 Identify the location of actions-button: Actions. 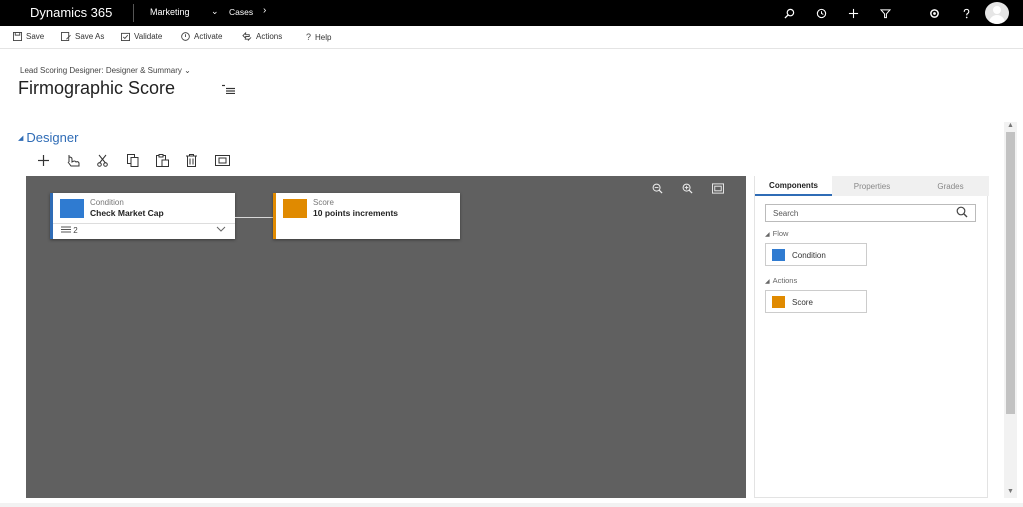
(262, 36).